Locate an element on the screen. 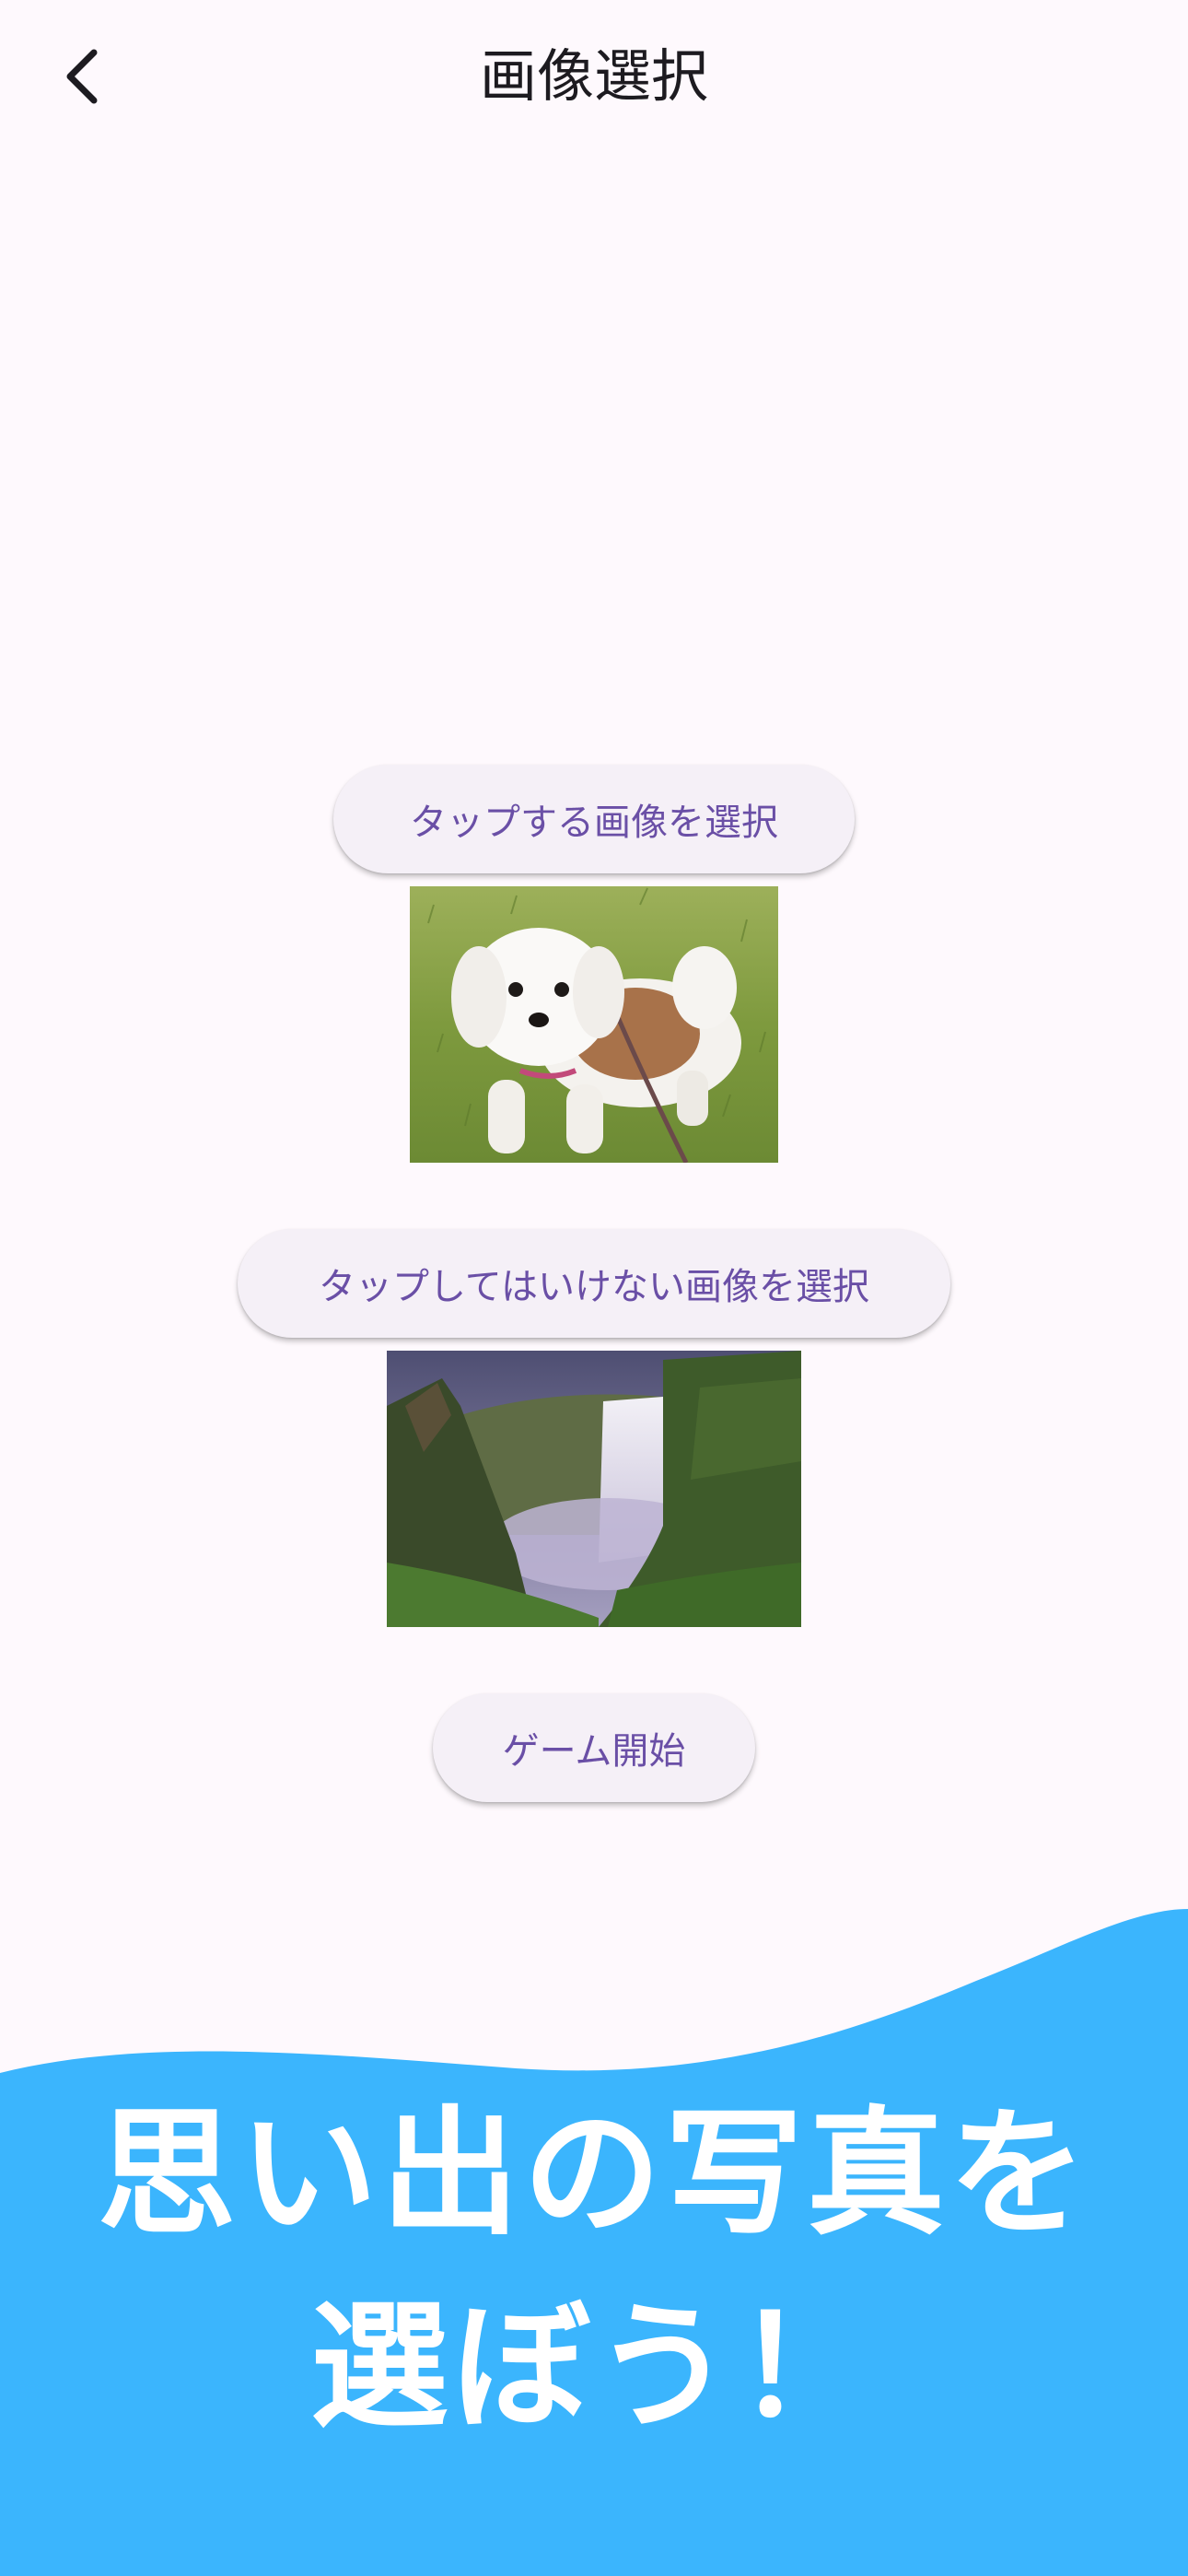  promo-headline-line-2: 選ぼう！ is located at coordinates (593, 2368).